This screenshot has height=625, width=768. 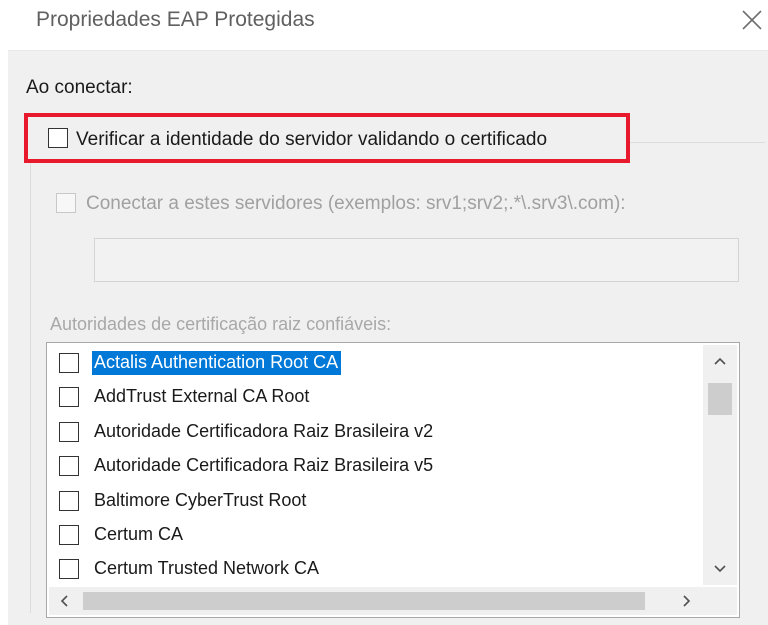 I want to click on dialog-title: Propriedades EAP Protegidas, so click(x=175, y=19).